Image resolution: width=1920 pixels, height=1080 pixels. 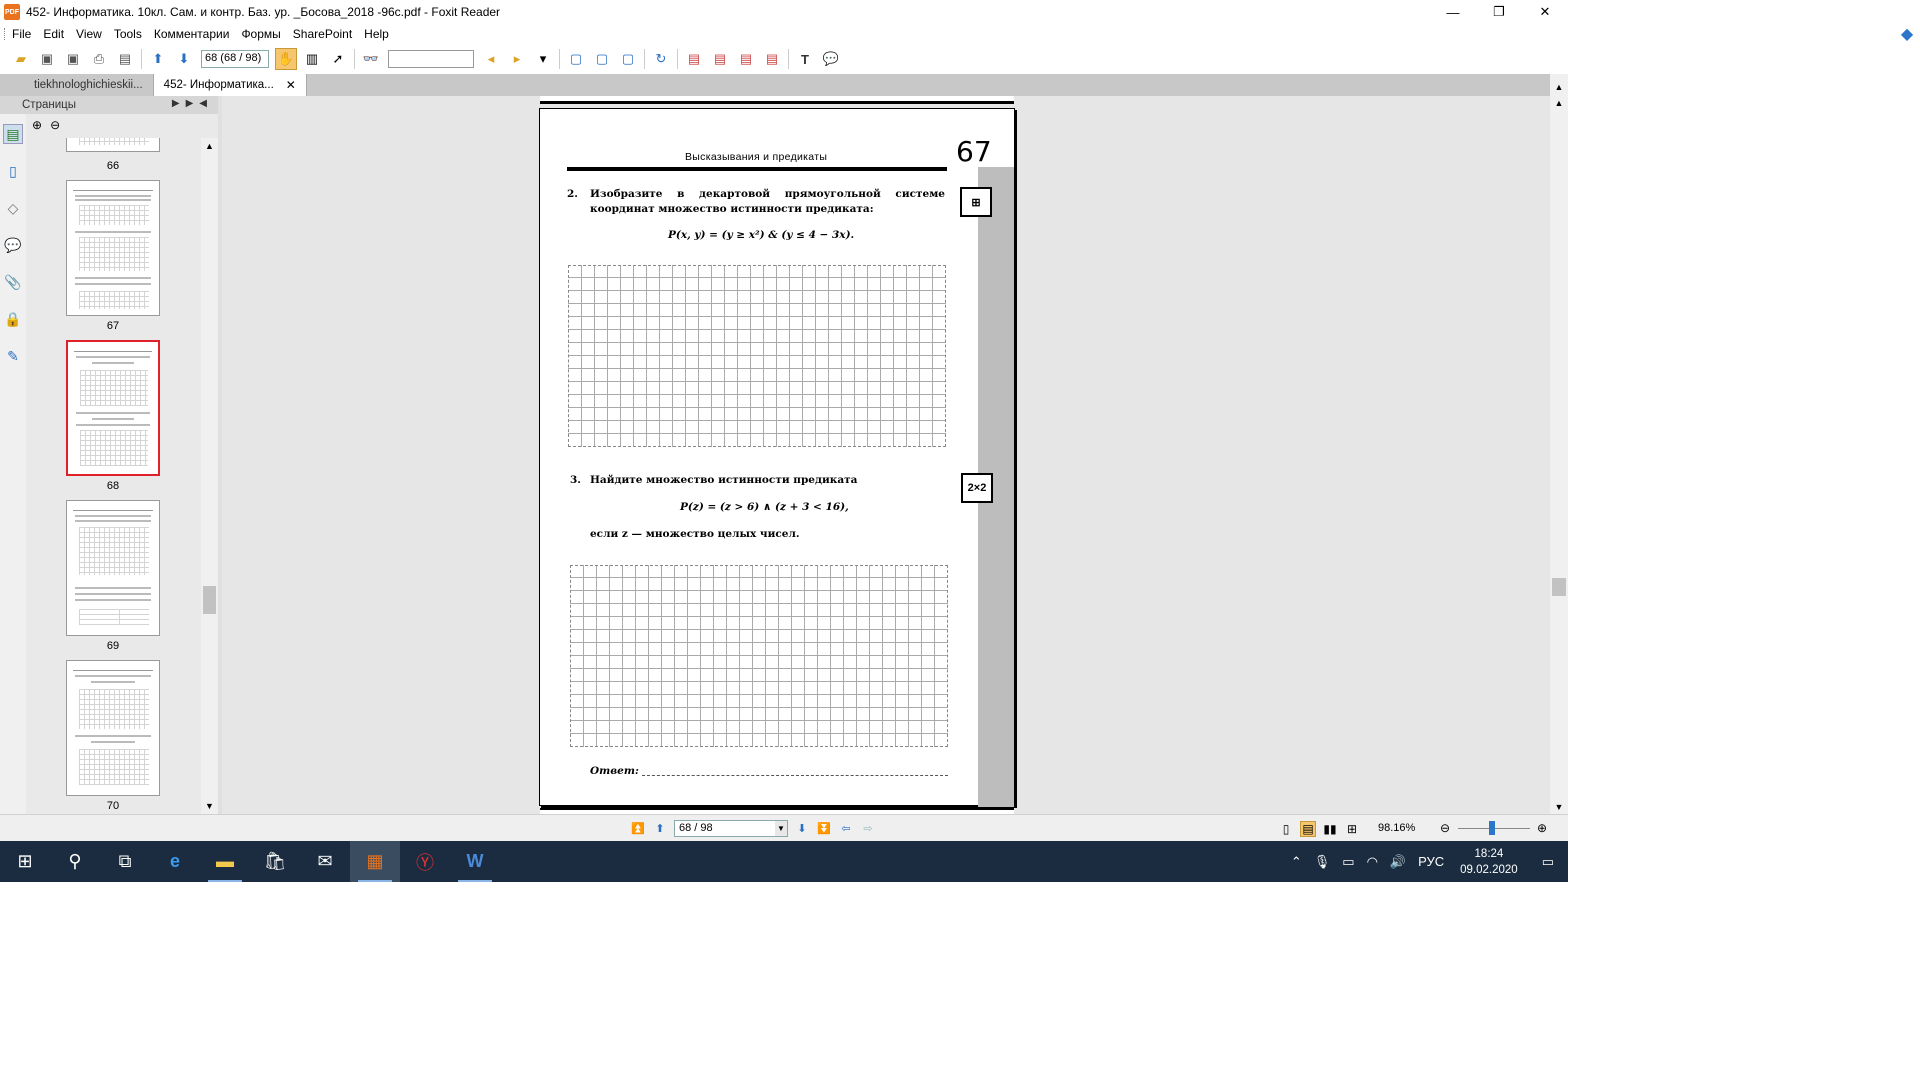 What do you see at coordinates (275, 861) in the screenshot?
I see `store-icon: 🛍` at bounding box center [275, 861].